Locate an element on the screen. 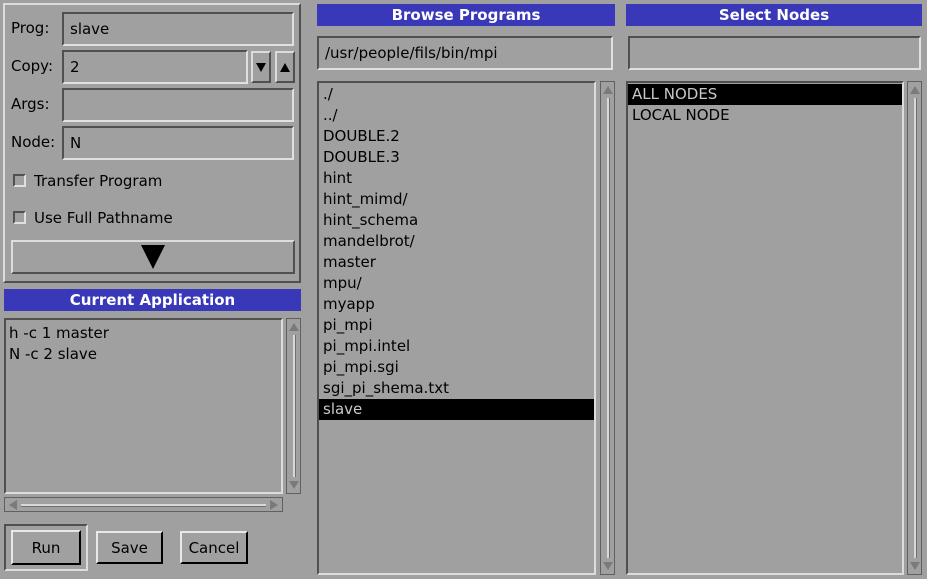  list-item: h -c 1 master is located at coordinates (143, 333).